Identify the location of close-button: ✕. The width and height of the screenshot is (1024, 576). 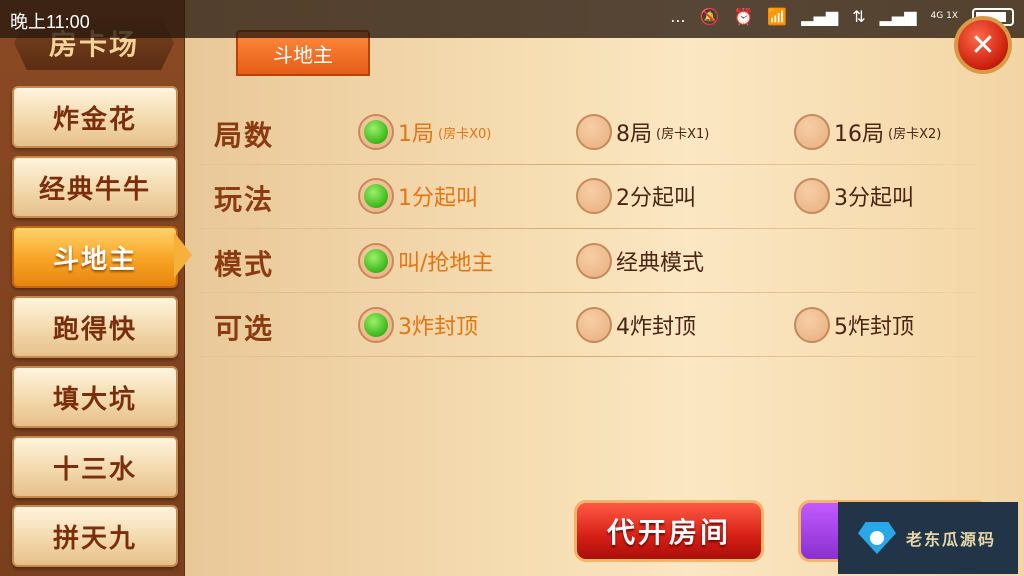
(983, 45).